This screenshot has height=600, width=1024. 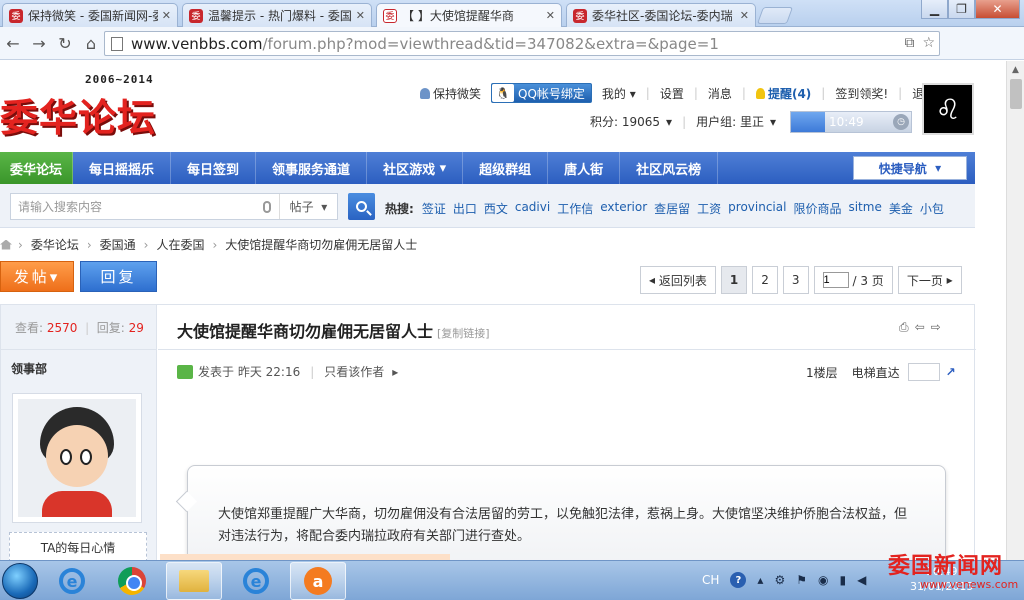 I want to click on copy-link: [复制链接], so click(x=463, y=333).